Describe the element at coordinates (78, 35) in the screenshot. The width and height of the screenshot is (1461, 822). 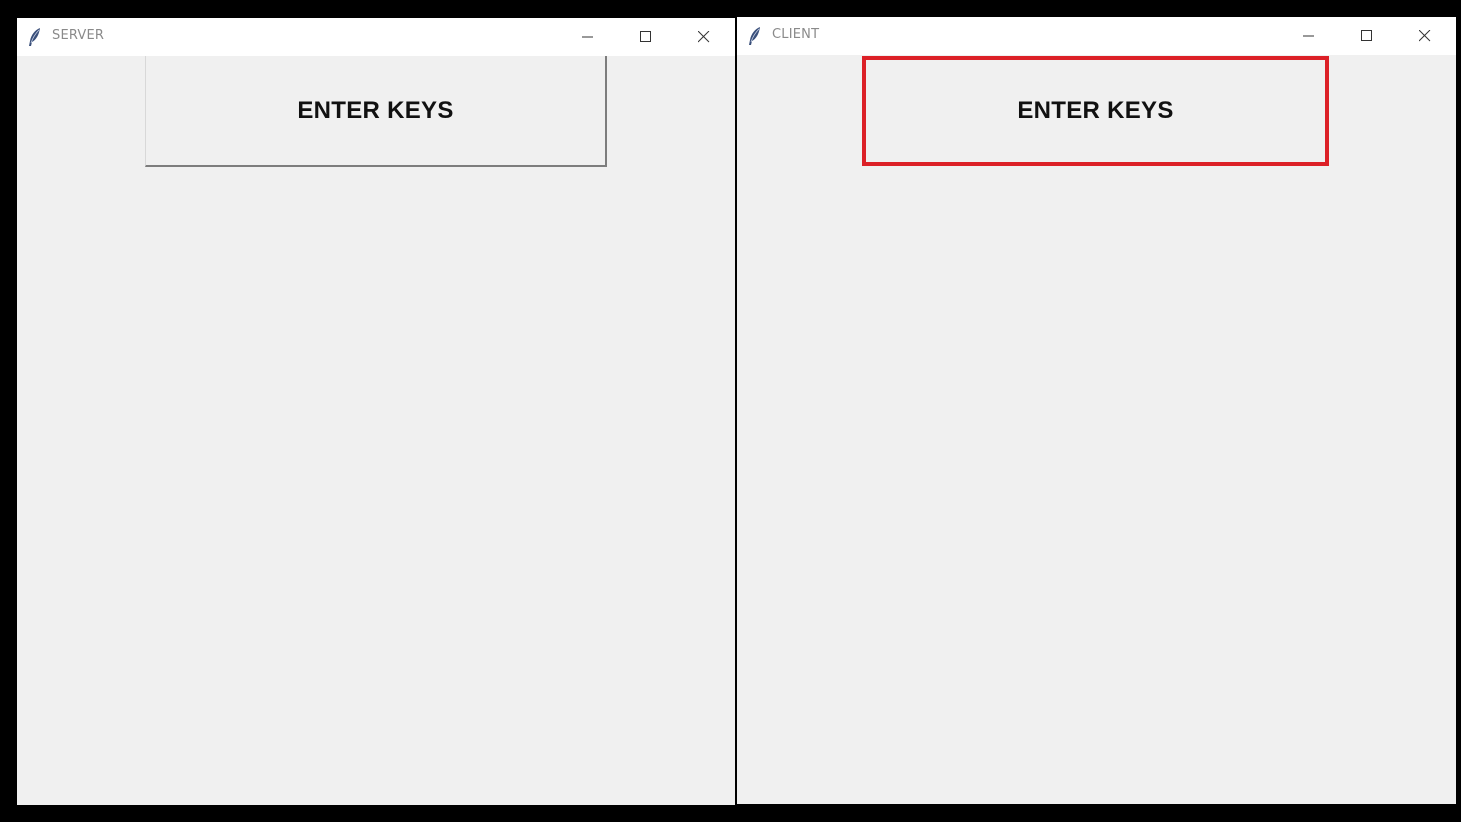
I see `server-window-title: SERVER` at that location.